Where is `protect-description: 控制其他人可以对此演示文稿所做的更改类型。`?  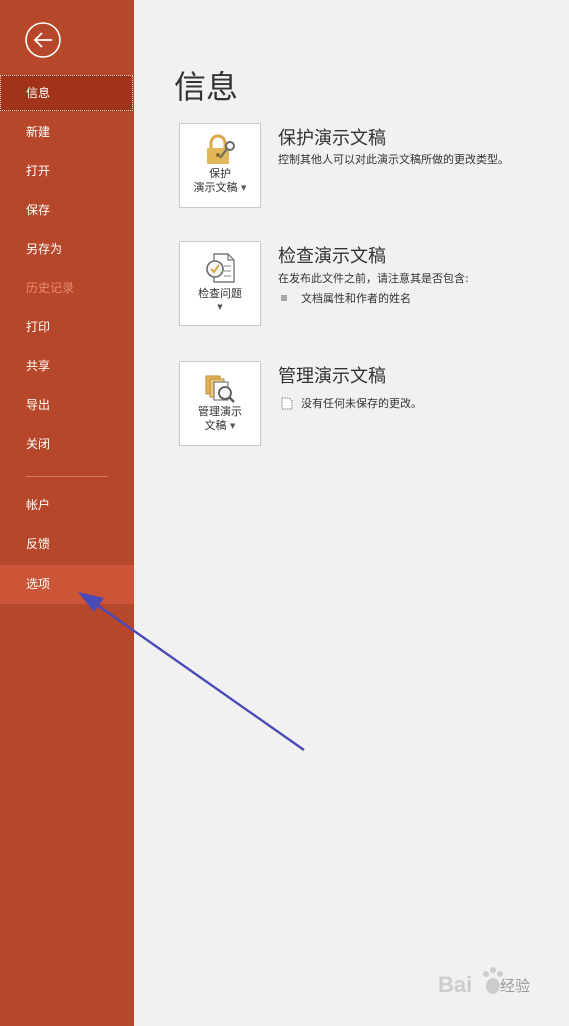 protect-description: 控制其他人可以对此演示文稿所做的更改类型。 is located at coordinates (393, 159).